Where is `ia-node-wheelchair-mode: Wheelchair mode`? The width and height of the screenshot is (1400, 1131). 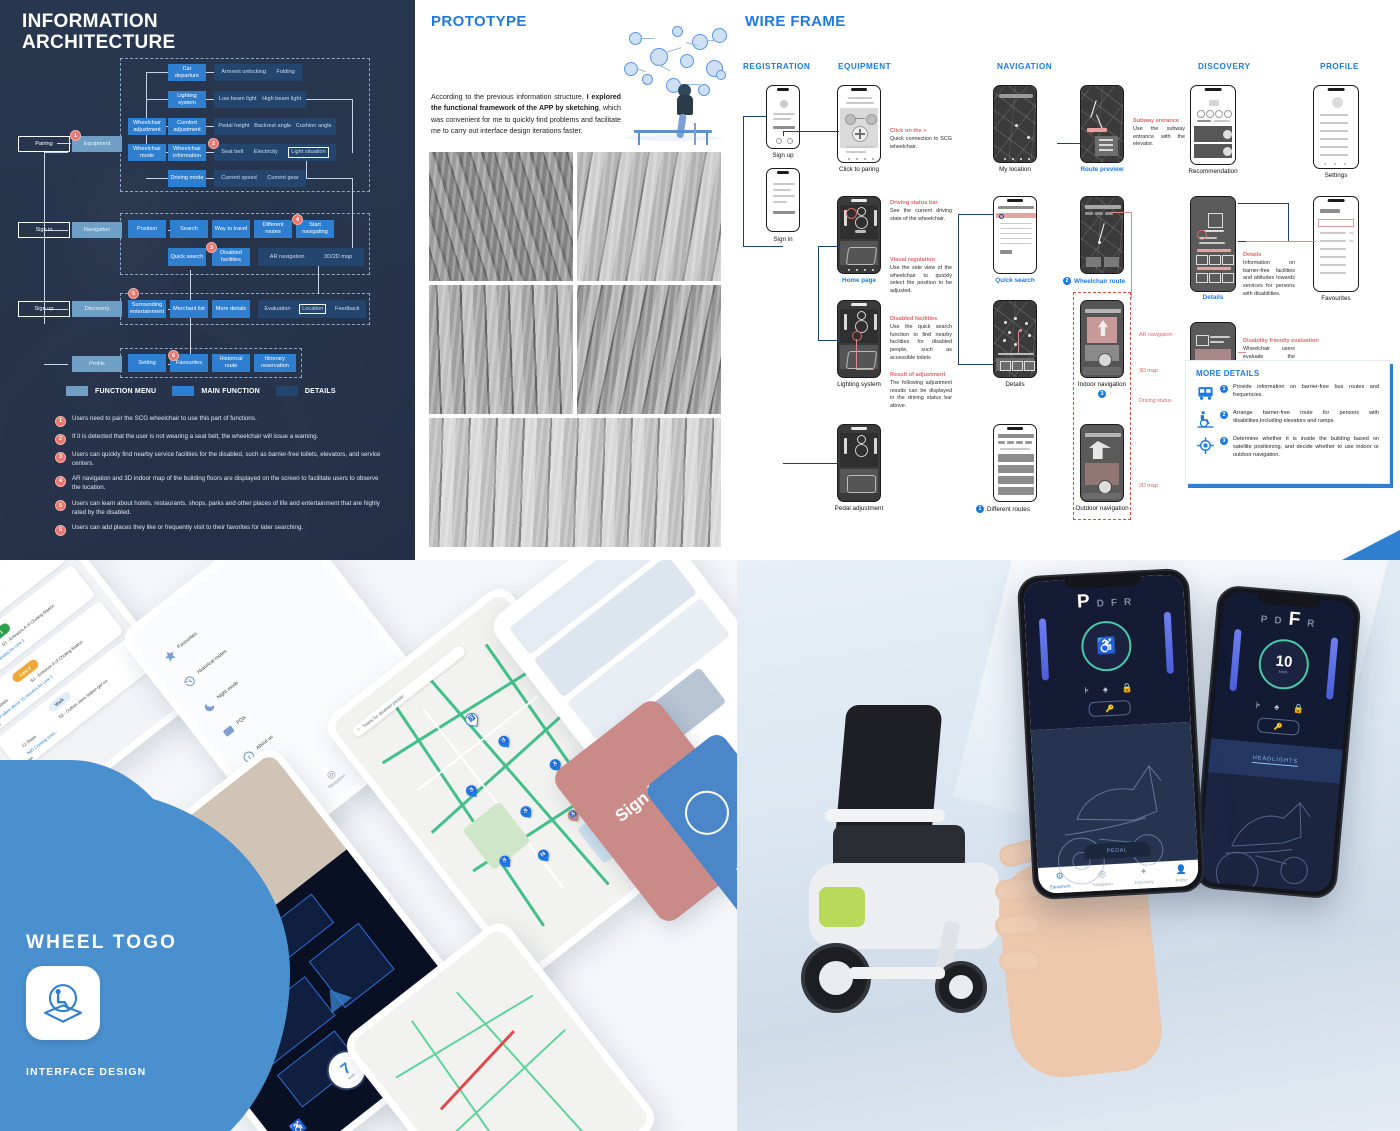 ia-node-wheelchair-mode: Wheelchair mode is located at coordinates (147, 152).